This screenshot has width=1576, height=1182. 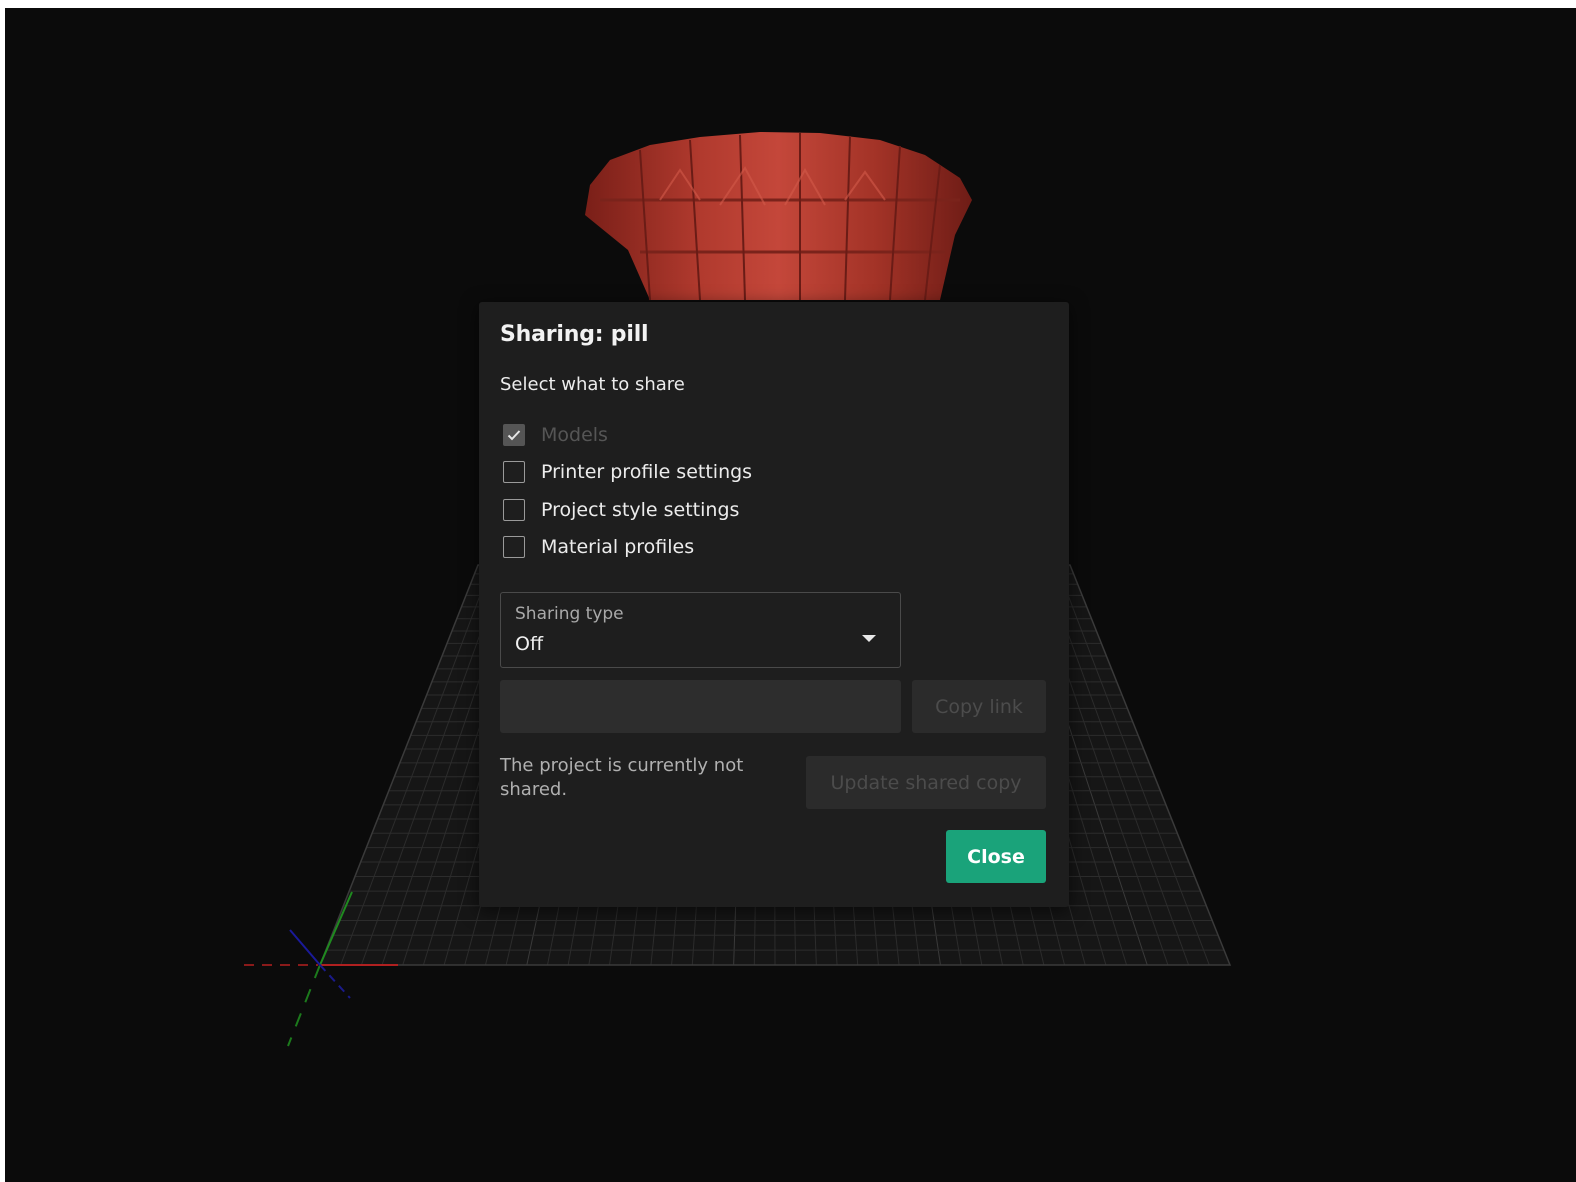 I want to click on sharing-type-label: Sharing type, so click(x=569, y=614).